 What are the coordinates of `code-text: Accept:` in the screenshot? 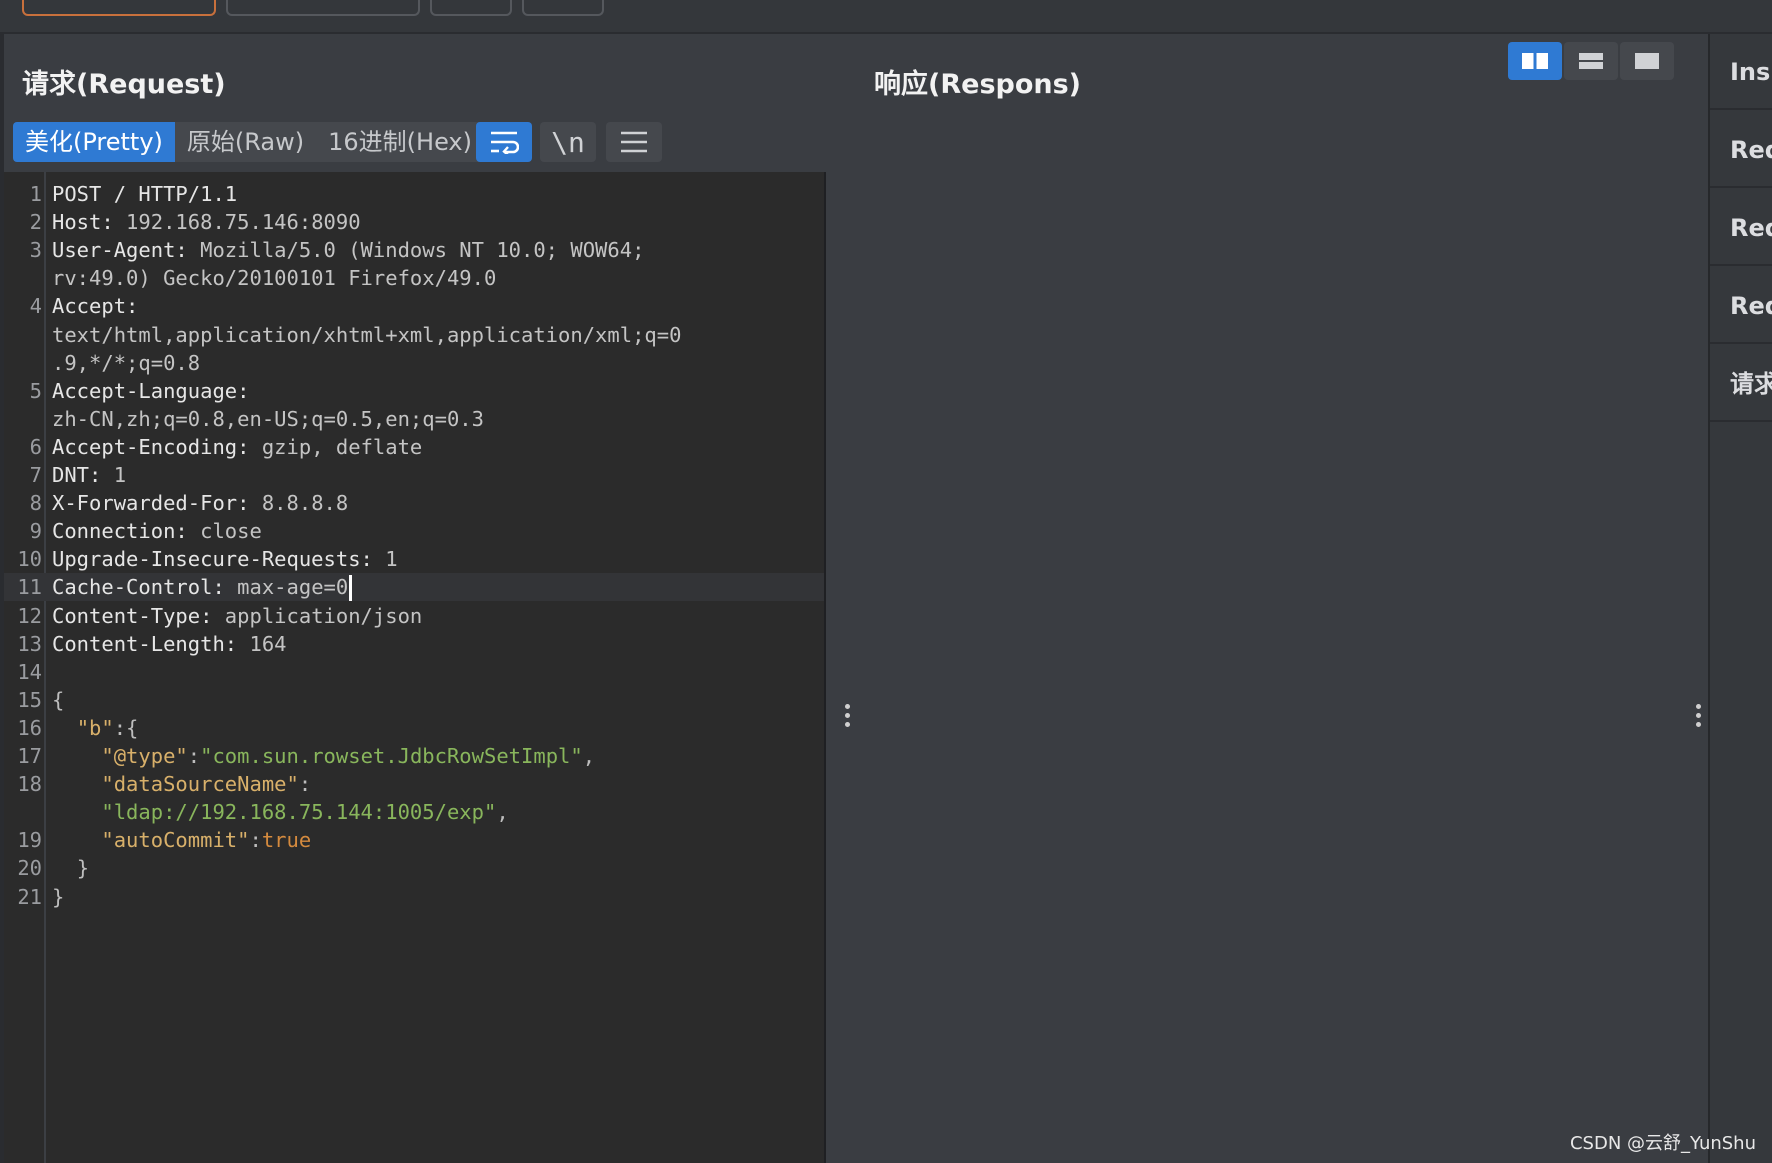 It's located at (95, 306).